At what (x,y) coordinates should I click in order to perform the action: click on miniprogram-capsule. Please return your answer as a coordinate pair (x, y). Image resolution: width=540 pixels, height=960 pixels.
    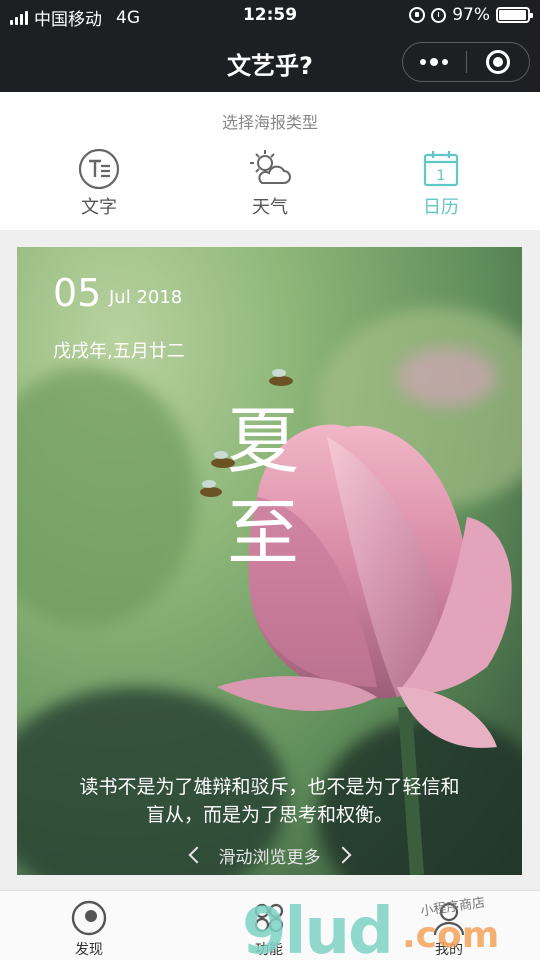
    Looking at the image, I should click on (466, 62).